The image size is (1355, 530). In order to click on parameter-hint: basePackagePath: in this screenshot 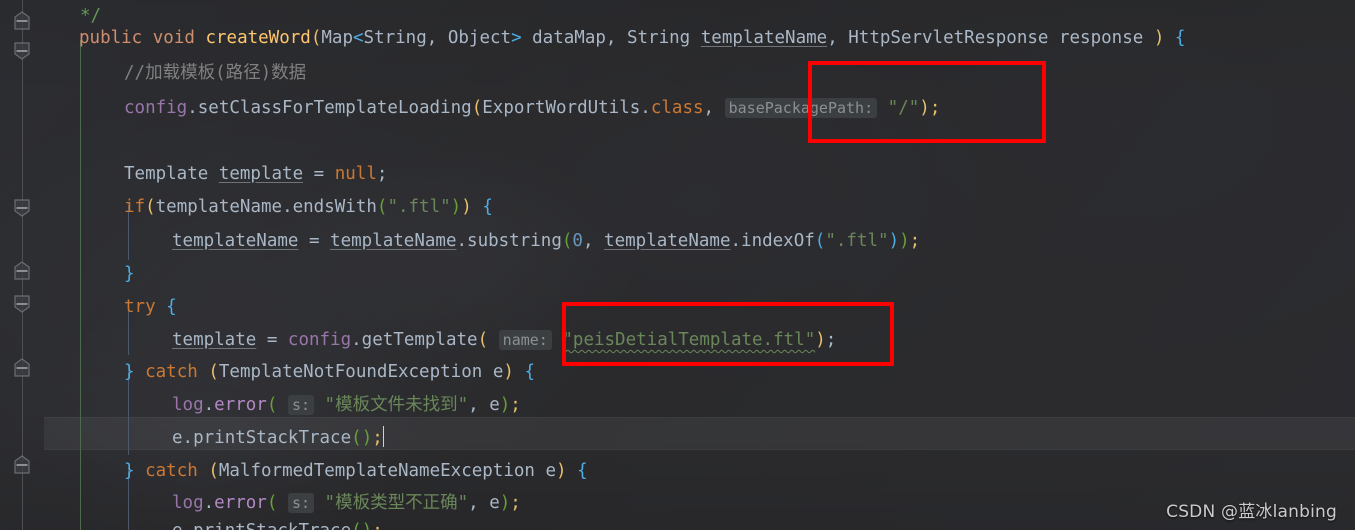, I will do `click(801, 108)`.